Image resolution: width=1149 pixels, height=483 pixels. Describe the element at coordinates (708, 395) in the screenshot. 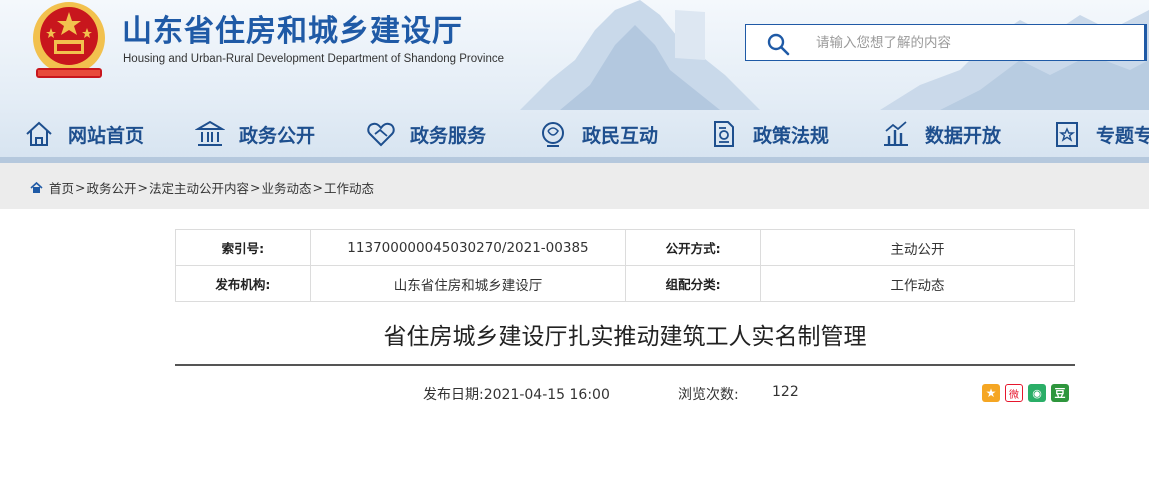

I see `views-label: 浏览次数:` at that location.